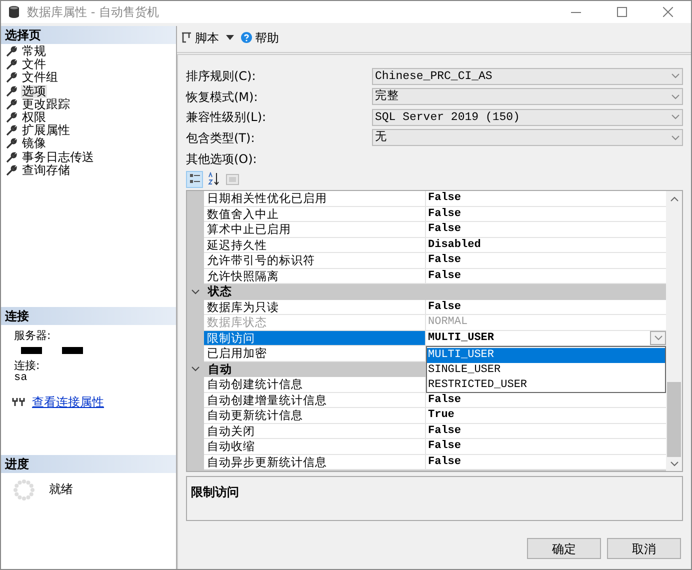 This screenshot has width=692, height=570. Describe the element at coordinates (315, 400) in the screenshot. I see `property-name: 自动创建增量统计信息` at that location.